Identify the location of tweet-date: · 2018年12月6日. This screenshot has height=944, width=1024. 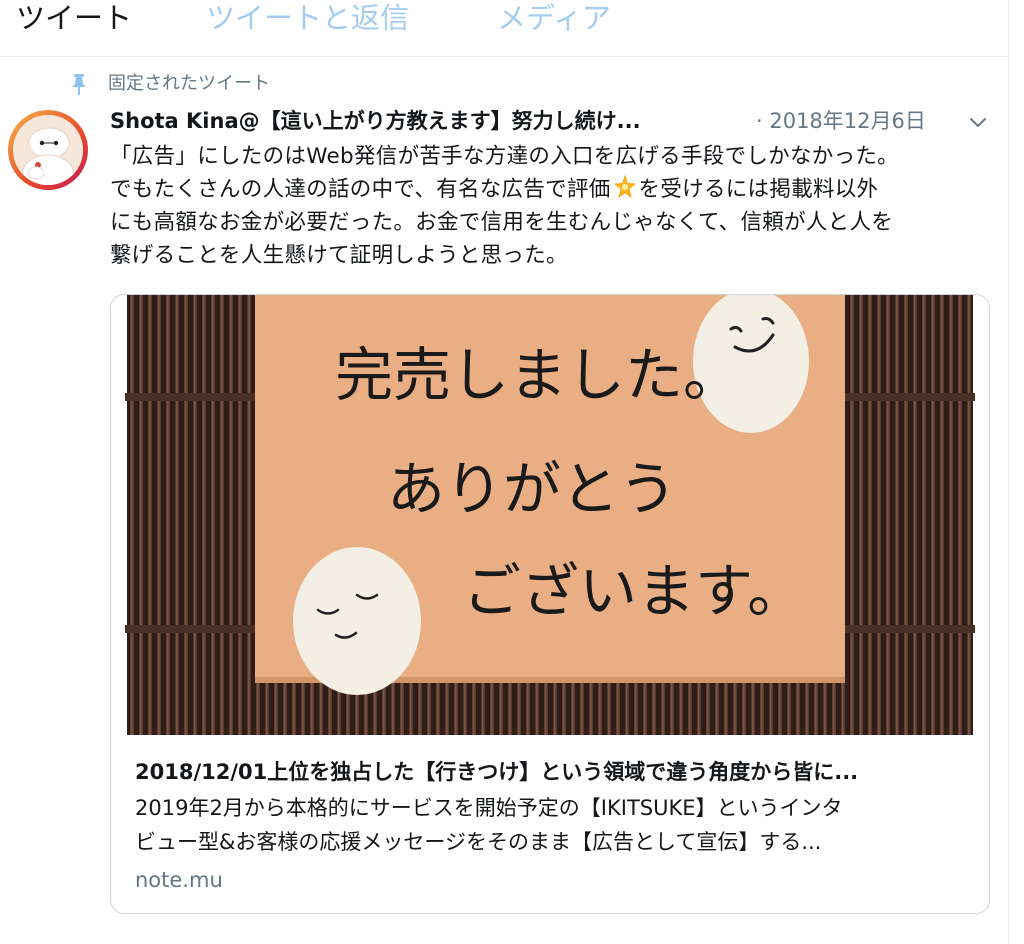
(841, 121).